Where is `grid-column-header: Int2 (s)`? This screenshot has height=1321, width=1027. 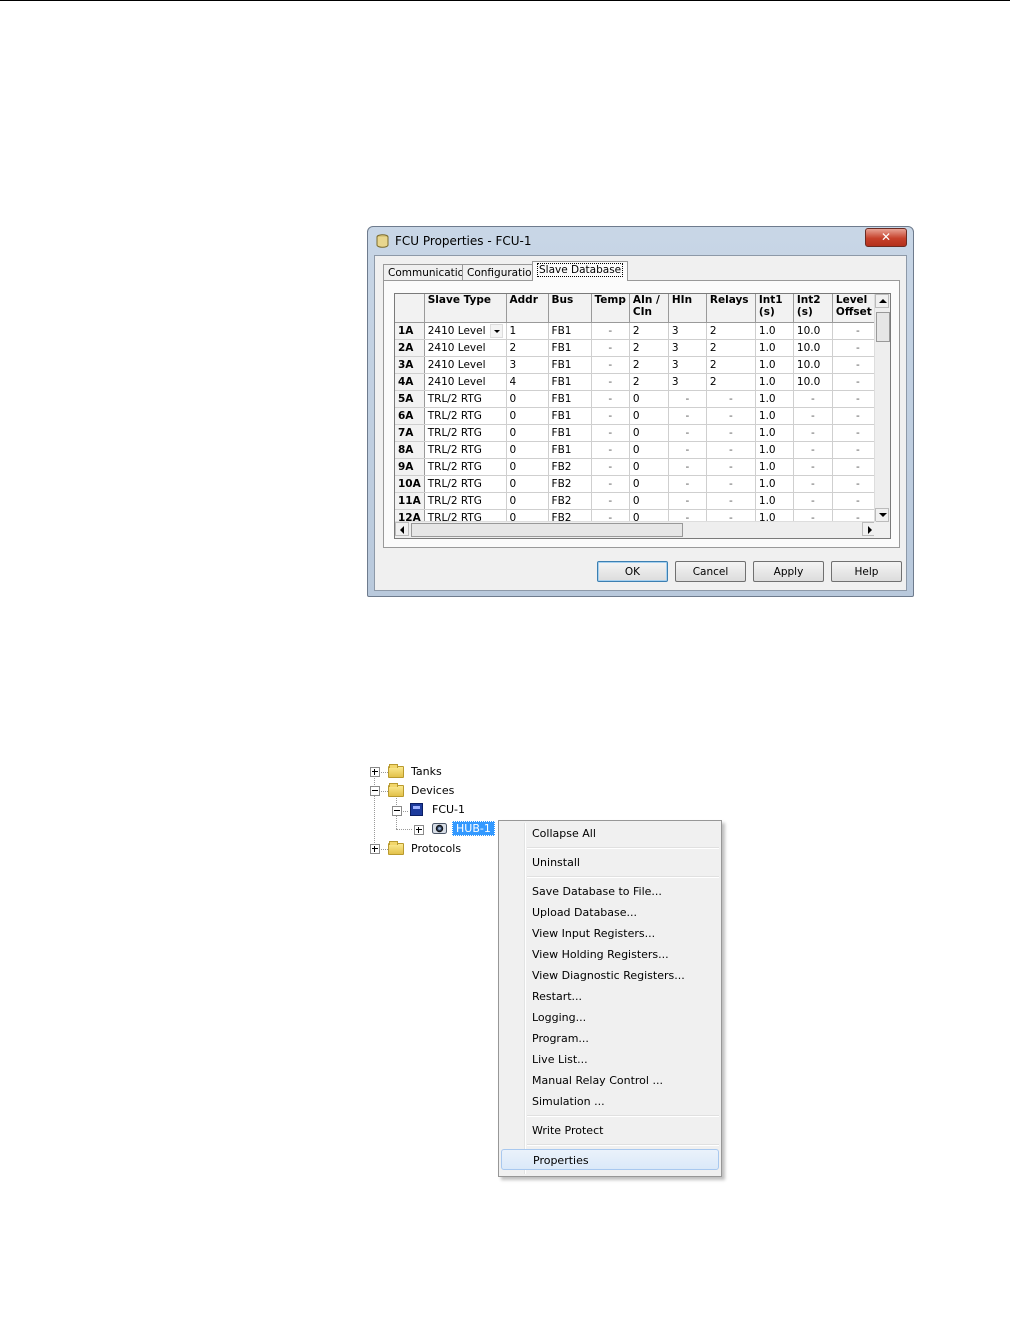
grid-column-header: Int2 (s) is located at coordinates (813, 308).